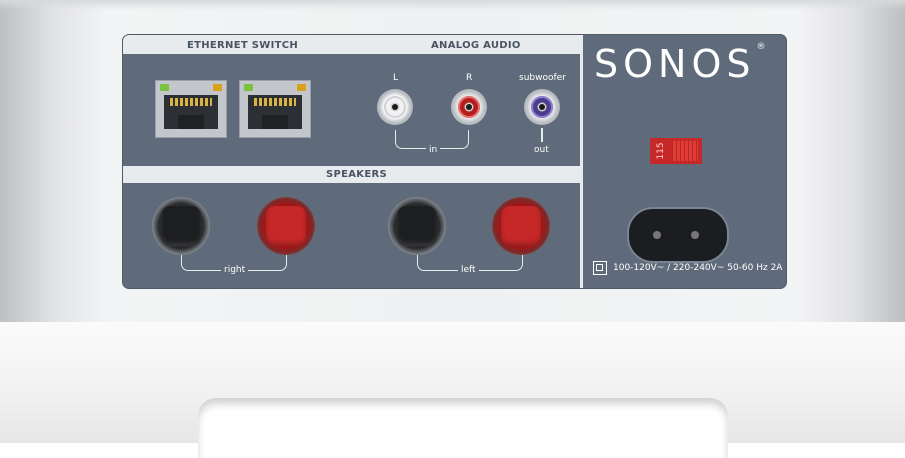  I want to click on speaker-left-negative-terminal, so click(417, 226).